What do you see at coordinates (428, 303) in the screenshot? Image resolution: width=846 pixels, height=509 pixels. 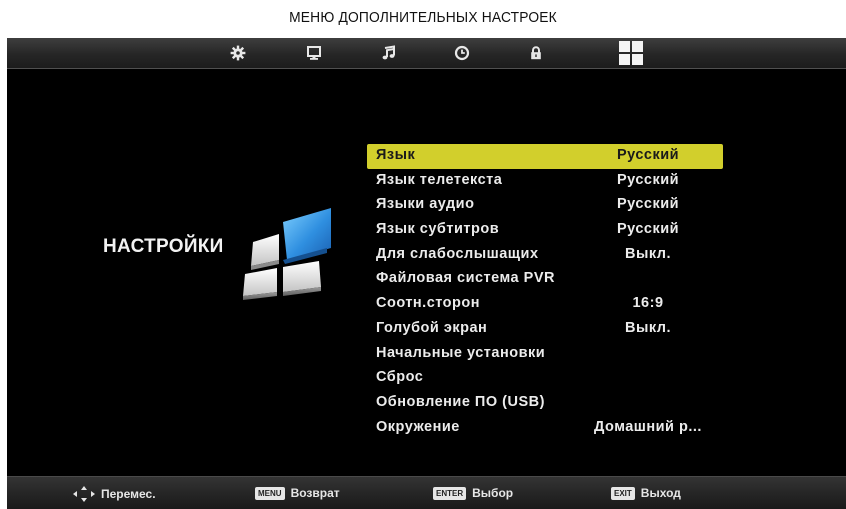 I see `menu-item-label: Соотн.сторон` at bounding box center [428, 303].